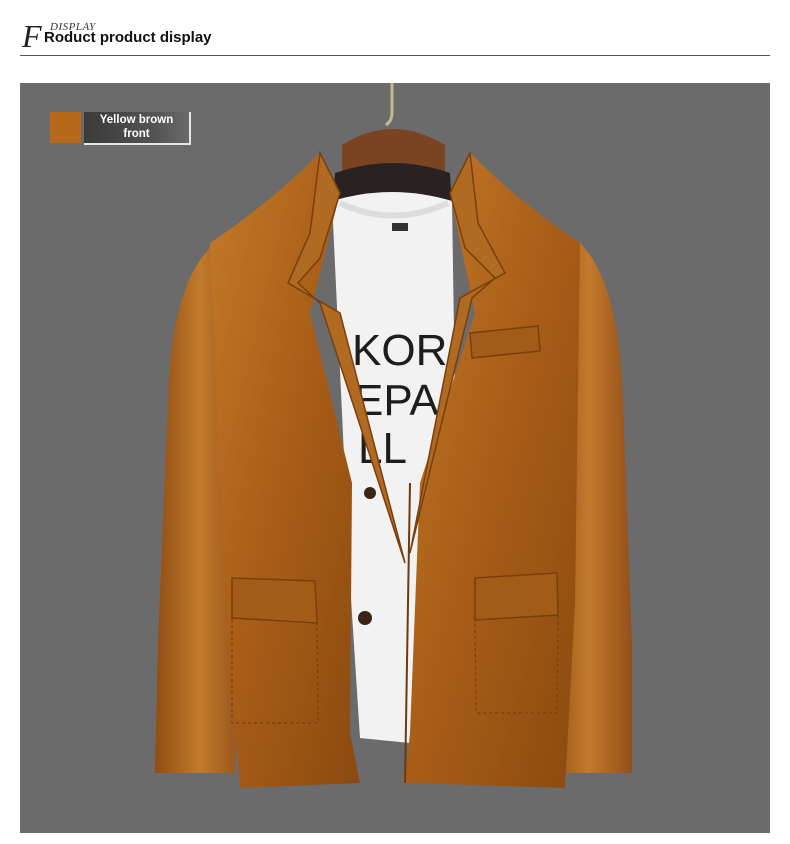  What do you see at coordinates (365, 618) in the screenshot?
I see `jacket-button-bottom` at bounding box center [365, 618].